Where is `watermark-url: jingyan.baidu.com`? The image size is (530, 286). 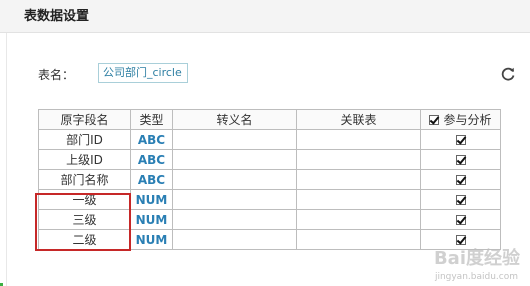 watermark-url: jingyan.baidu.com is located at coordinates (476, 277).